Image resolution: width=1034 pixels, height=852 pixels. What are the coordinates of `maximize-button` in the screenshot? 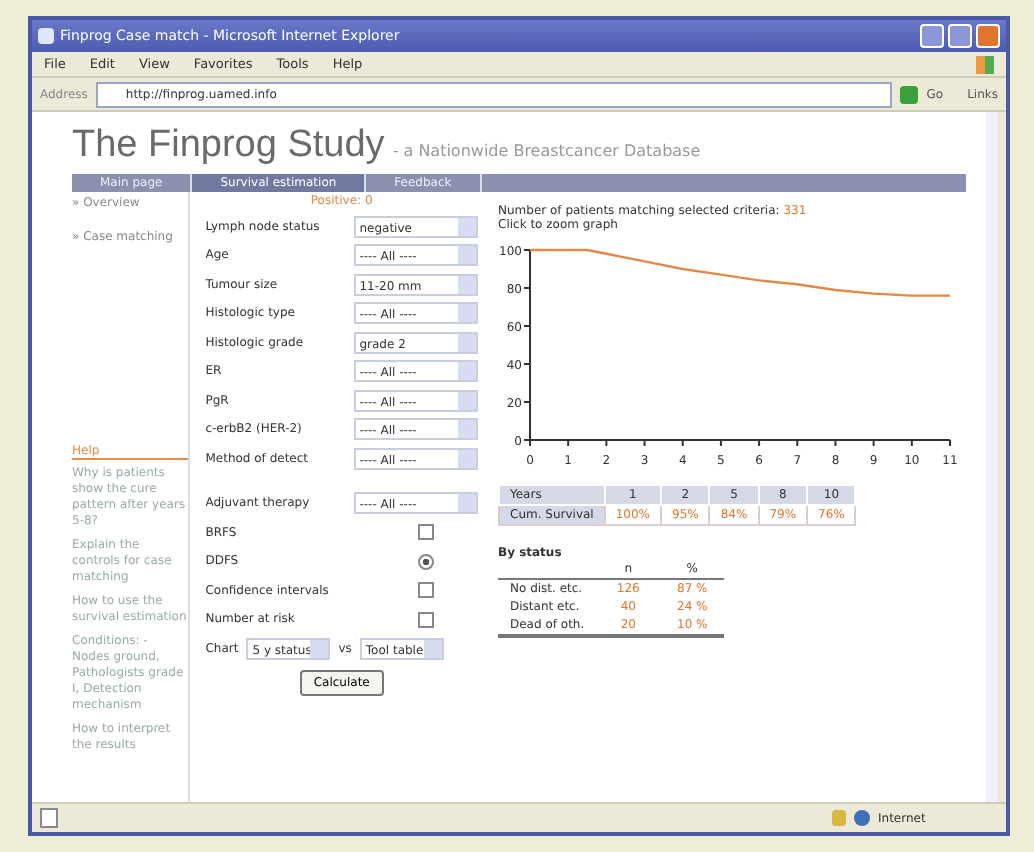 It's located at (960, 36).